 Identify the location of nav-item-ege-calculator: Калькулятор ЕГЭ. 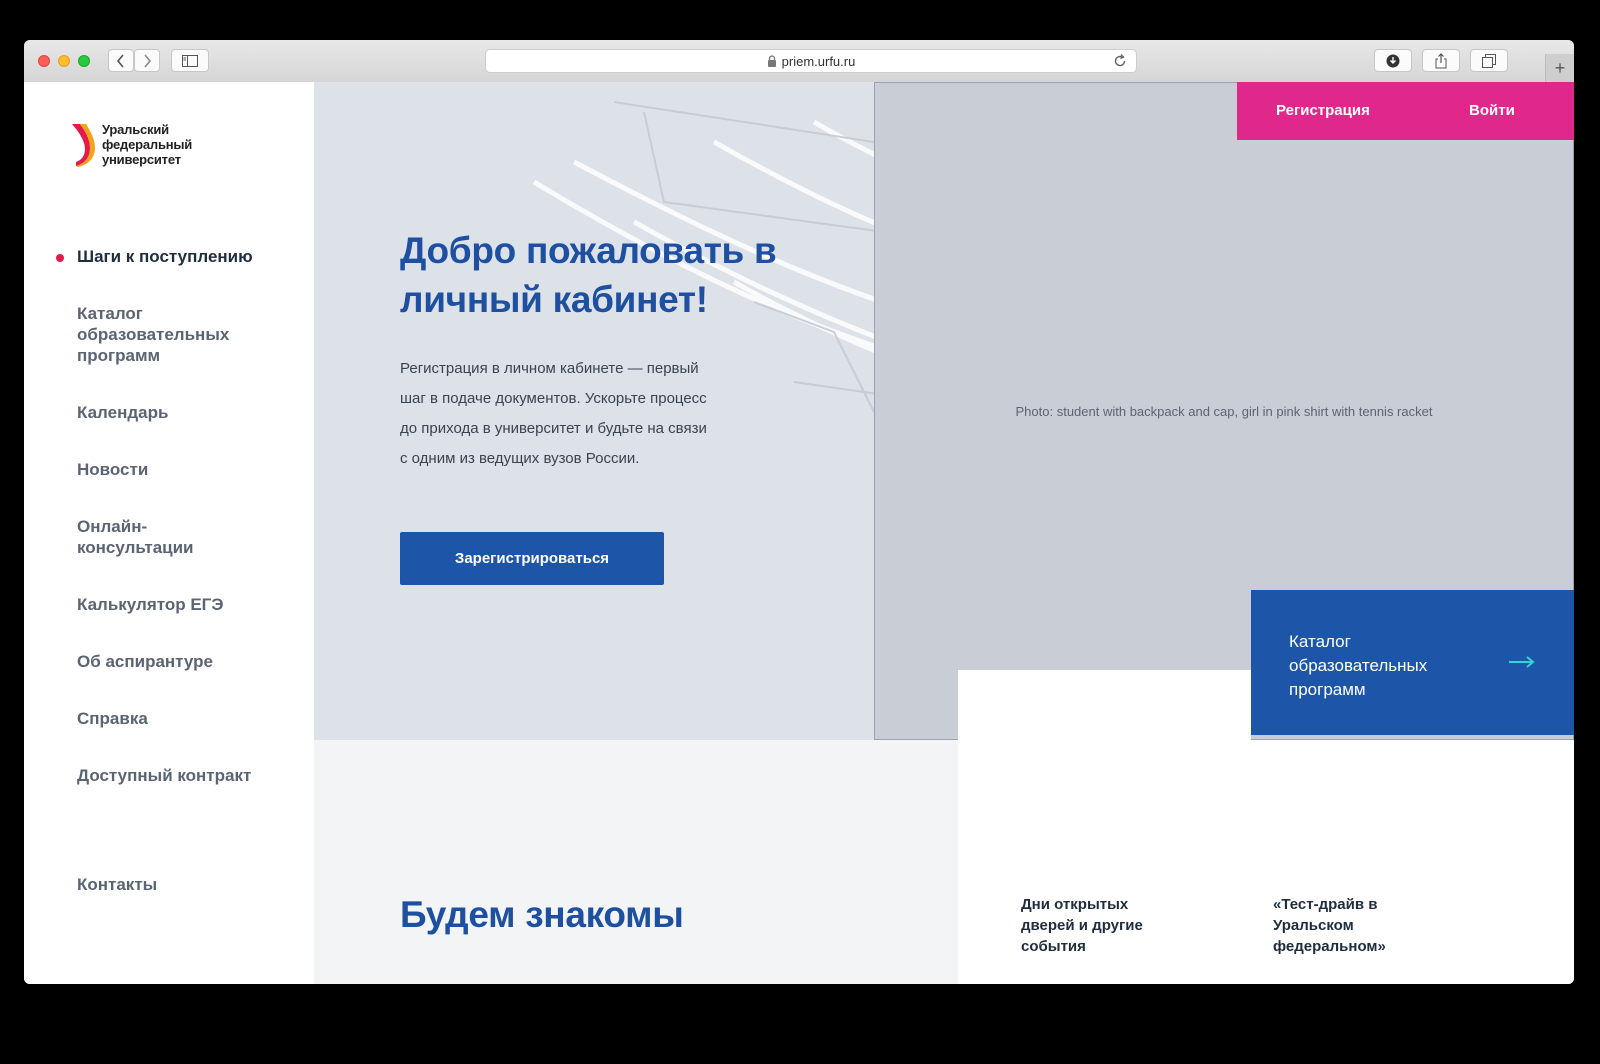
(187, 604).